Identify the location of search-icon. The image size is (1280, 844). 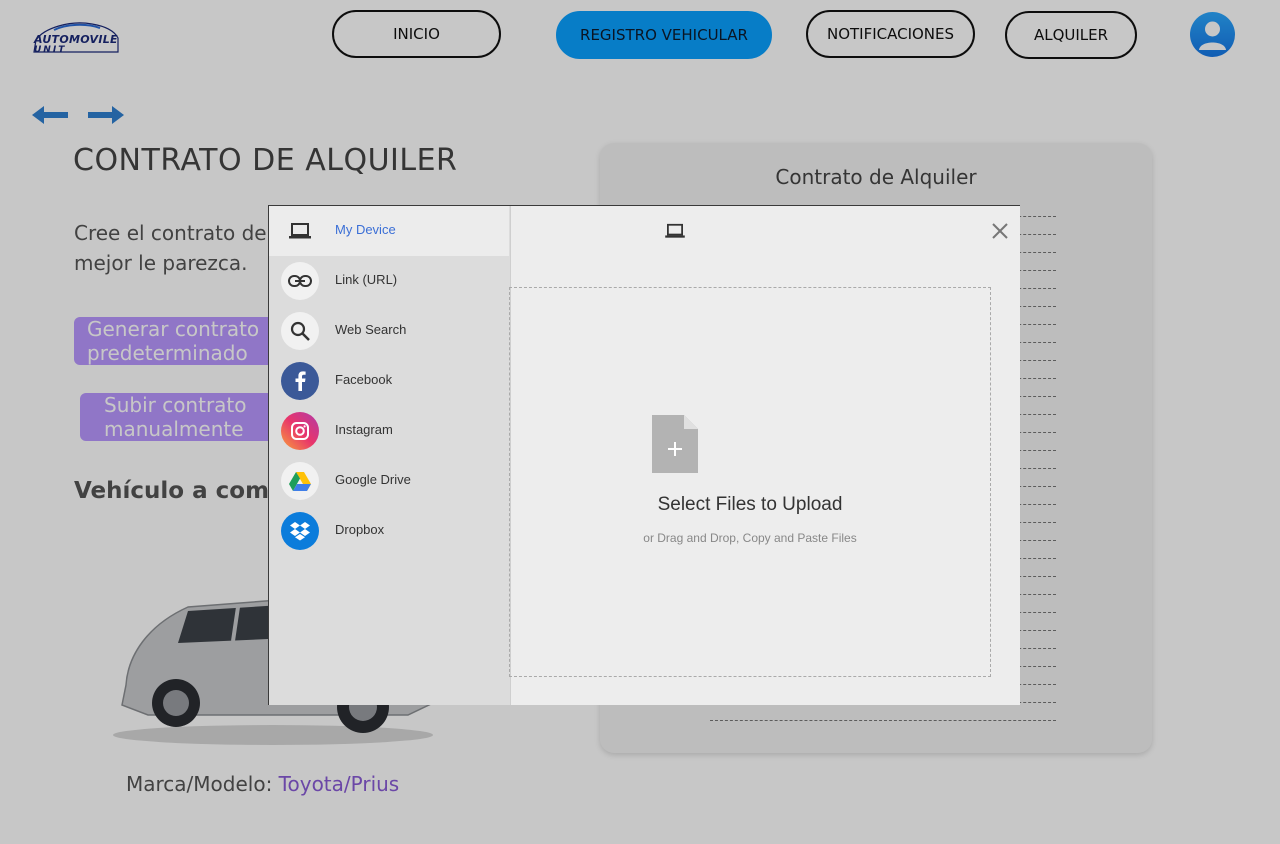
(300, 331).